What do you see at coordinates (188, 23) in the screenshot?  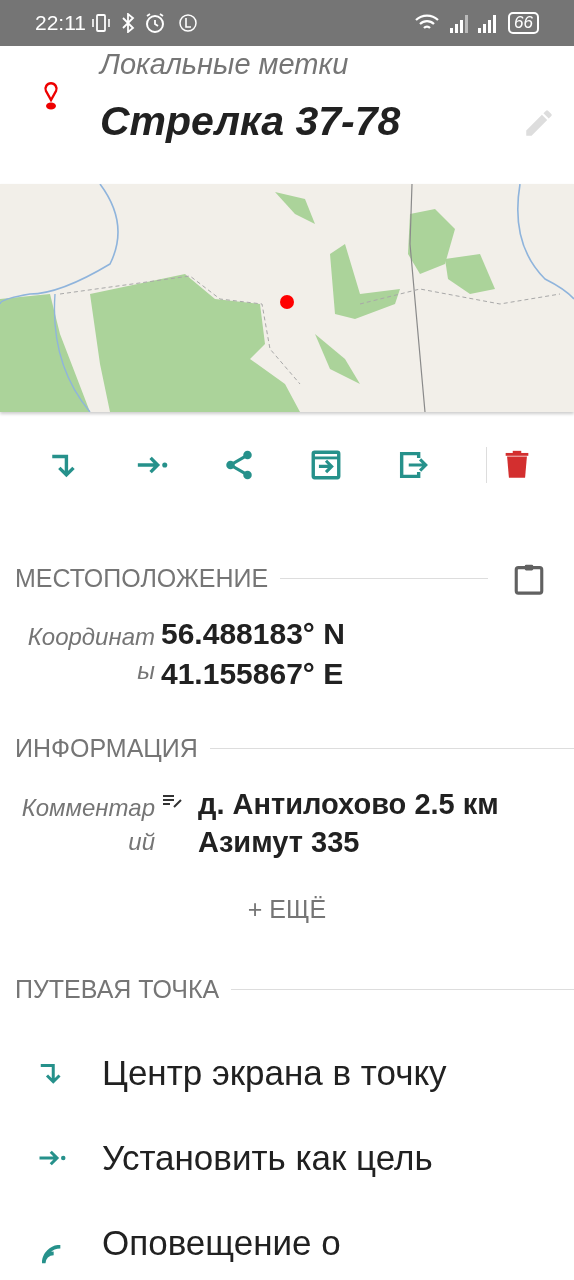 I see `circled-l-icon` at bounding box center [188, 23].